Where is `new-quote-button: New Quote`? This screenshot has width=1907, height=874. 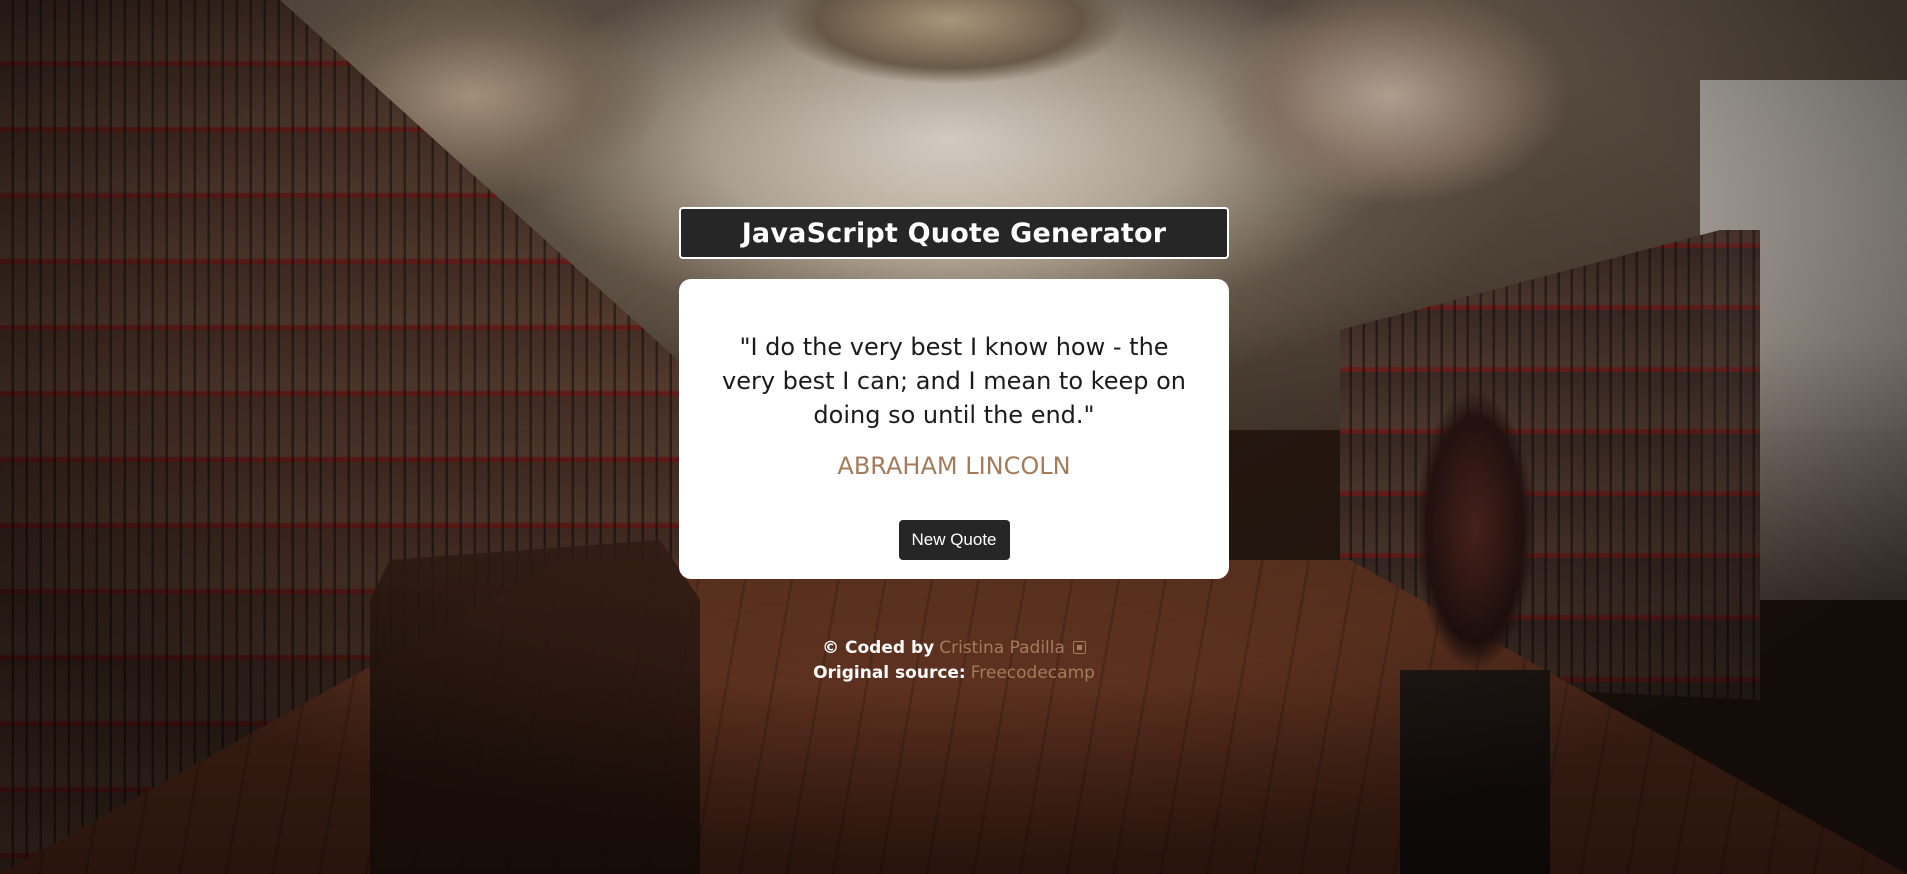
new-quote-button: New Quote is located at coordinates (954, 540).